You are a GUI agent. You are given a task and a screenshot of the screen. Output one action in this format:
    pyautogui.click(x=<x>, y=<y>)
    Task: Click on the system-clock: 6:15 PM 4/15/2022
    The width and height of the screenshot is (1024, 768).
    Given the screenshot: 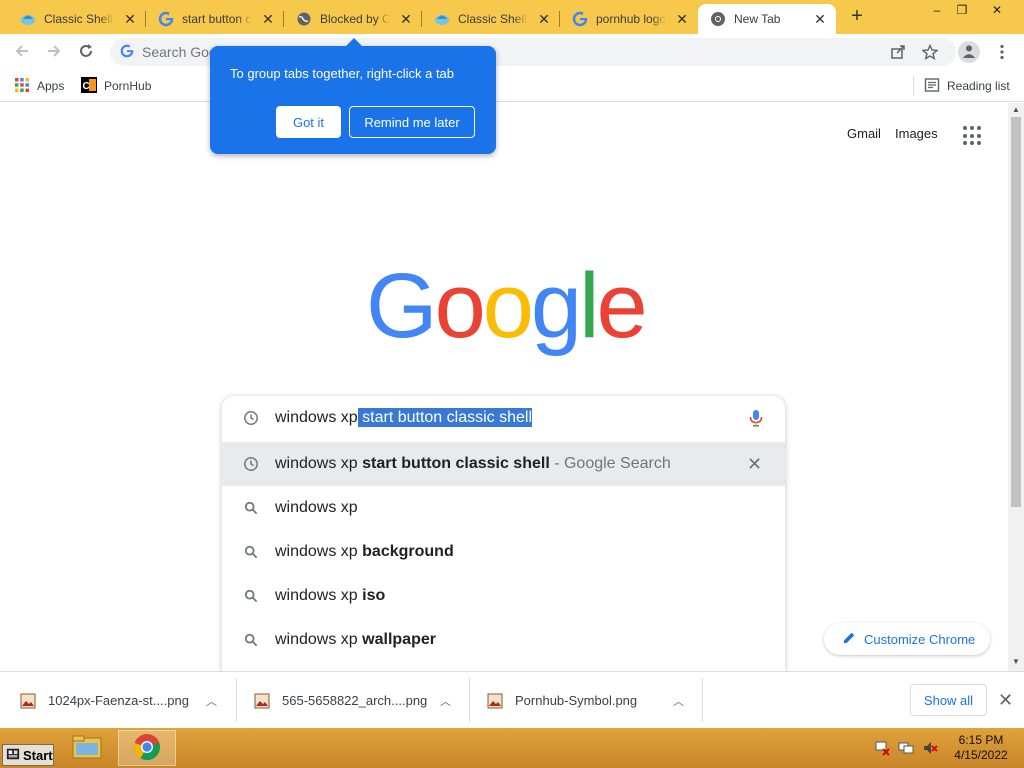 What is the action you would take?
    pyautogui.click(x=981, y=748)
    